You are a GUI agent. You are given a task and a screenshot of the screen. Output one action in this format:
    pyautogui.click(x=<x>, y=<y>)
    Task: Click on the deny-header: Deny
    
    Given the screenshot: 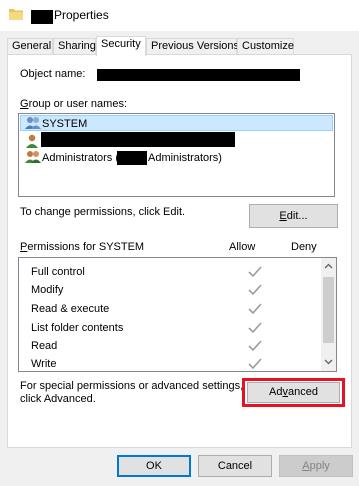 What is the action you would take?
    pyautogui.click(x=304, y=247)
    